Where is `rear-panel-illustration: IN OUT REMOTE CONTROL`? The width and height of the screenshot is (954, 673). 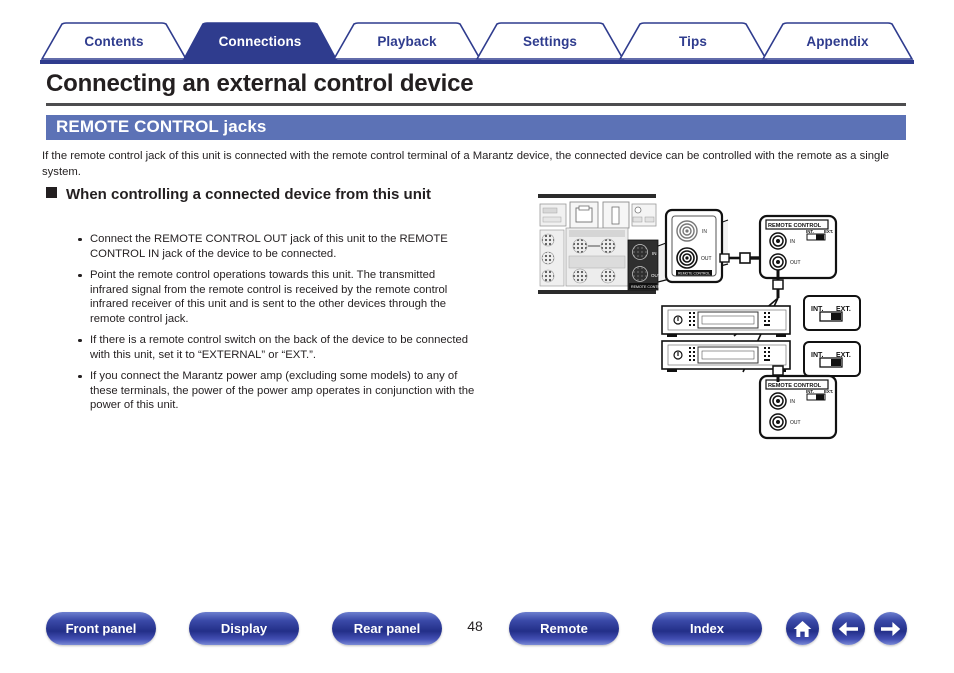
rear-panel-illustration: IN OUT REMOTE CONTROL is located at coordinates (601, 244).